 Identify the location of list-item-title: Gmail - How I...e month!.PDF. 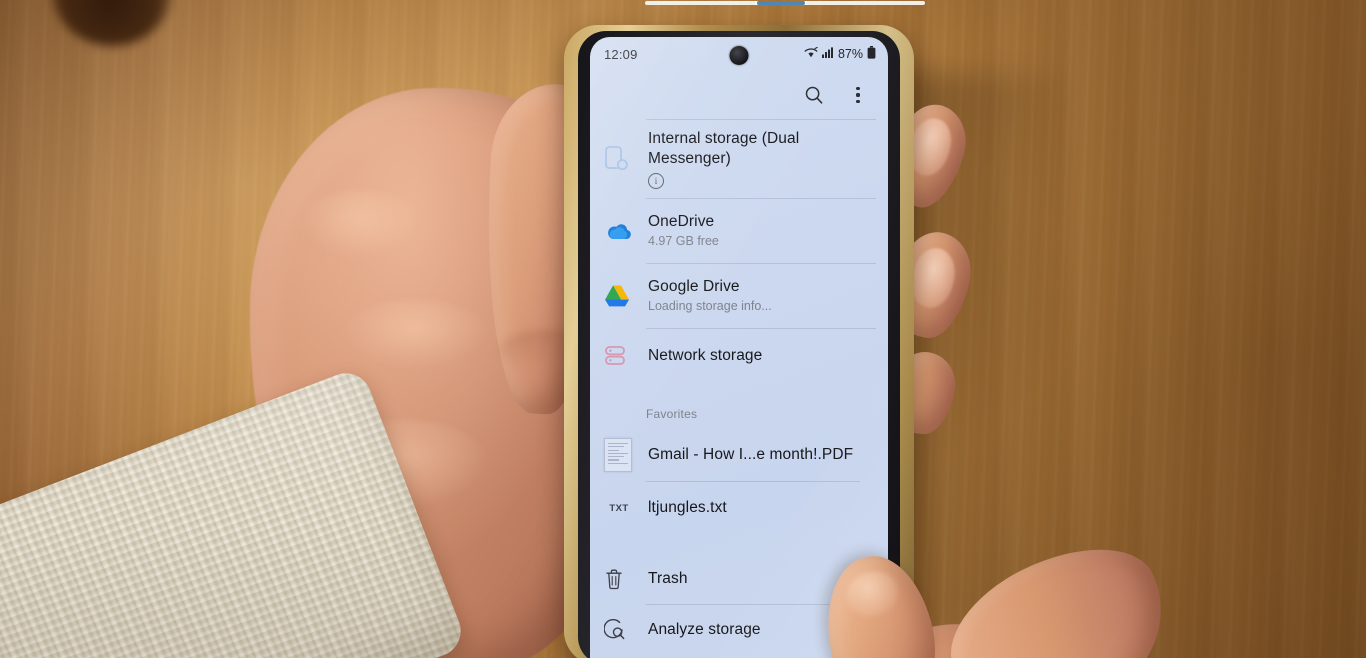
(751, 454).